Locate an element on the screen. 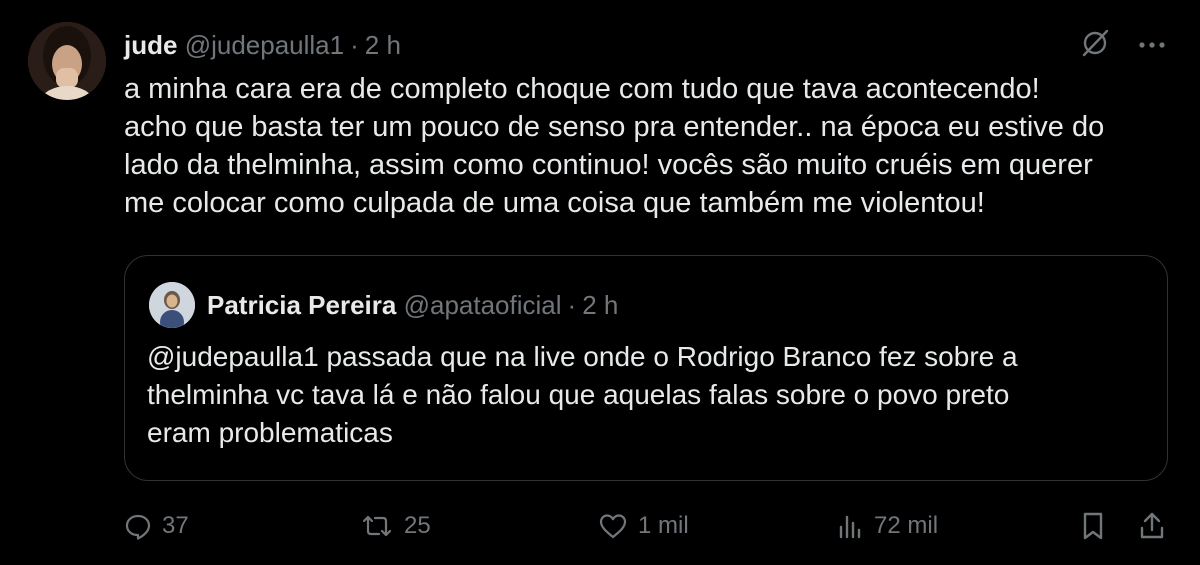 Image resolution: width=1200 pixels, height=565 pixels. like-button: 1 mil is located at coordinates (643, 526).